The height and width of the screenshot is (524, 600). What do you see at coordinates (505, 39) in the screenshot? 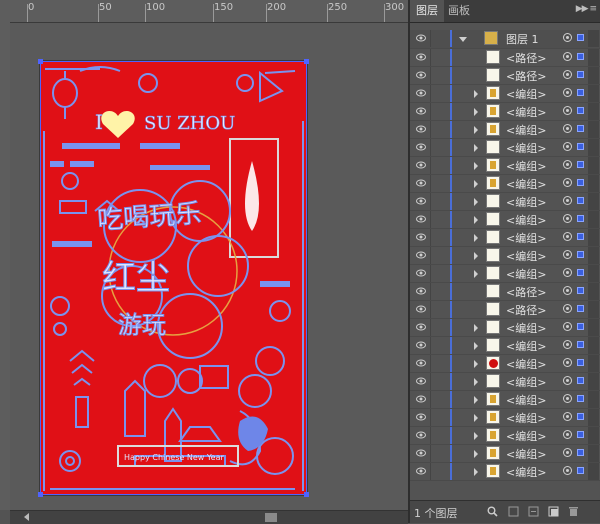
I see `layer-row: 图层 1` at bounding box center [505, 39].